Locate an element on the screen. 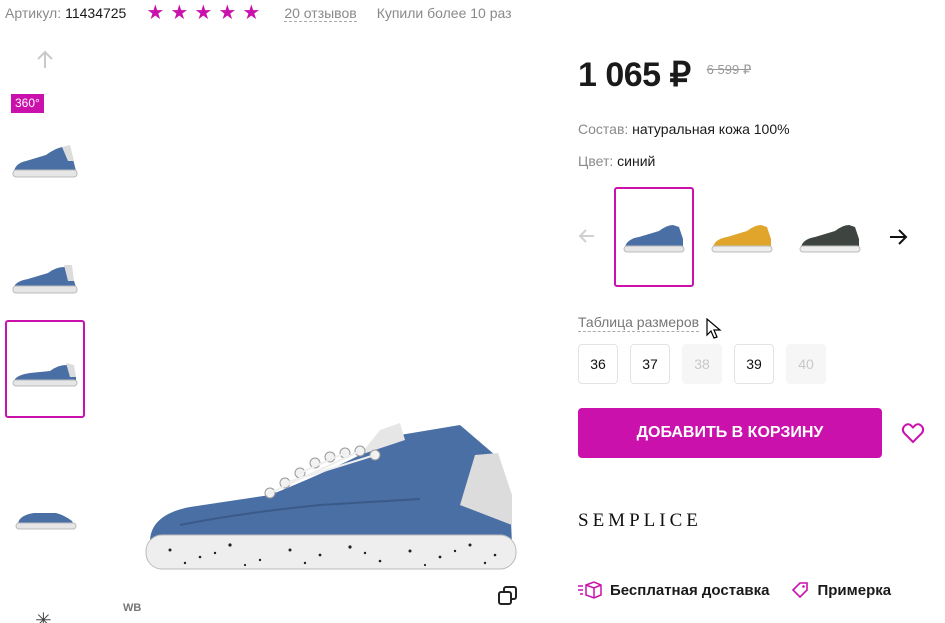 This screenshot has width=945, height=623. color-option-blue is located at coordinates (654, 237).